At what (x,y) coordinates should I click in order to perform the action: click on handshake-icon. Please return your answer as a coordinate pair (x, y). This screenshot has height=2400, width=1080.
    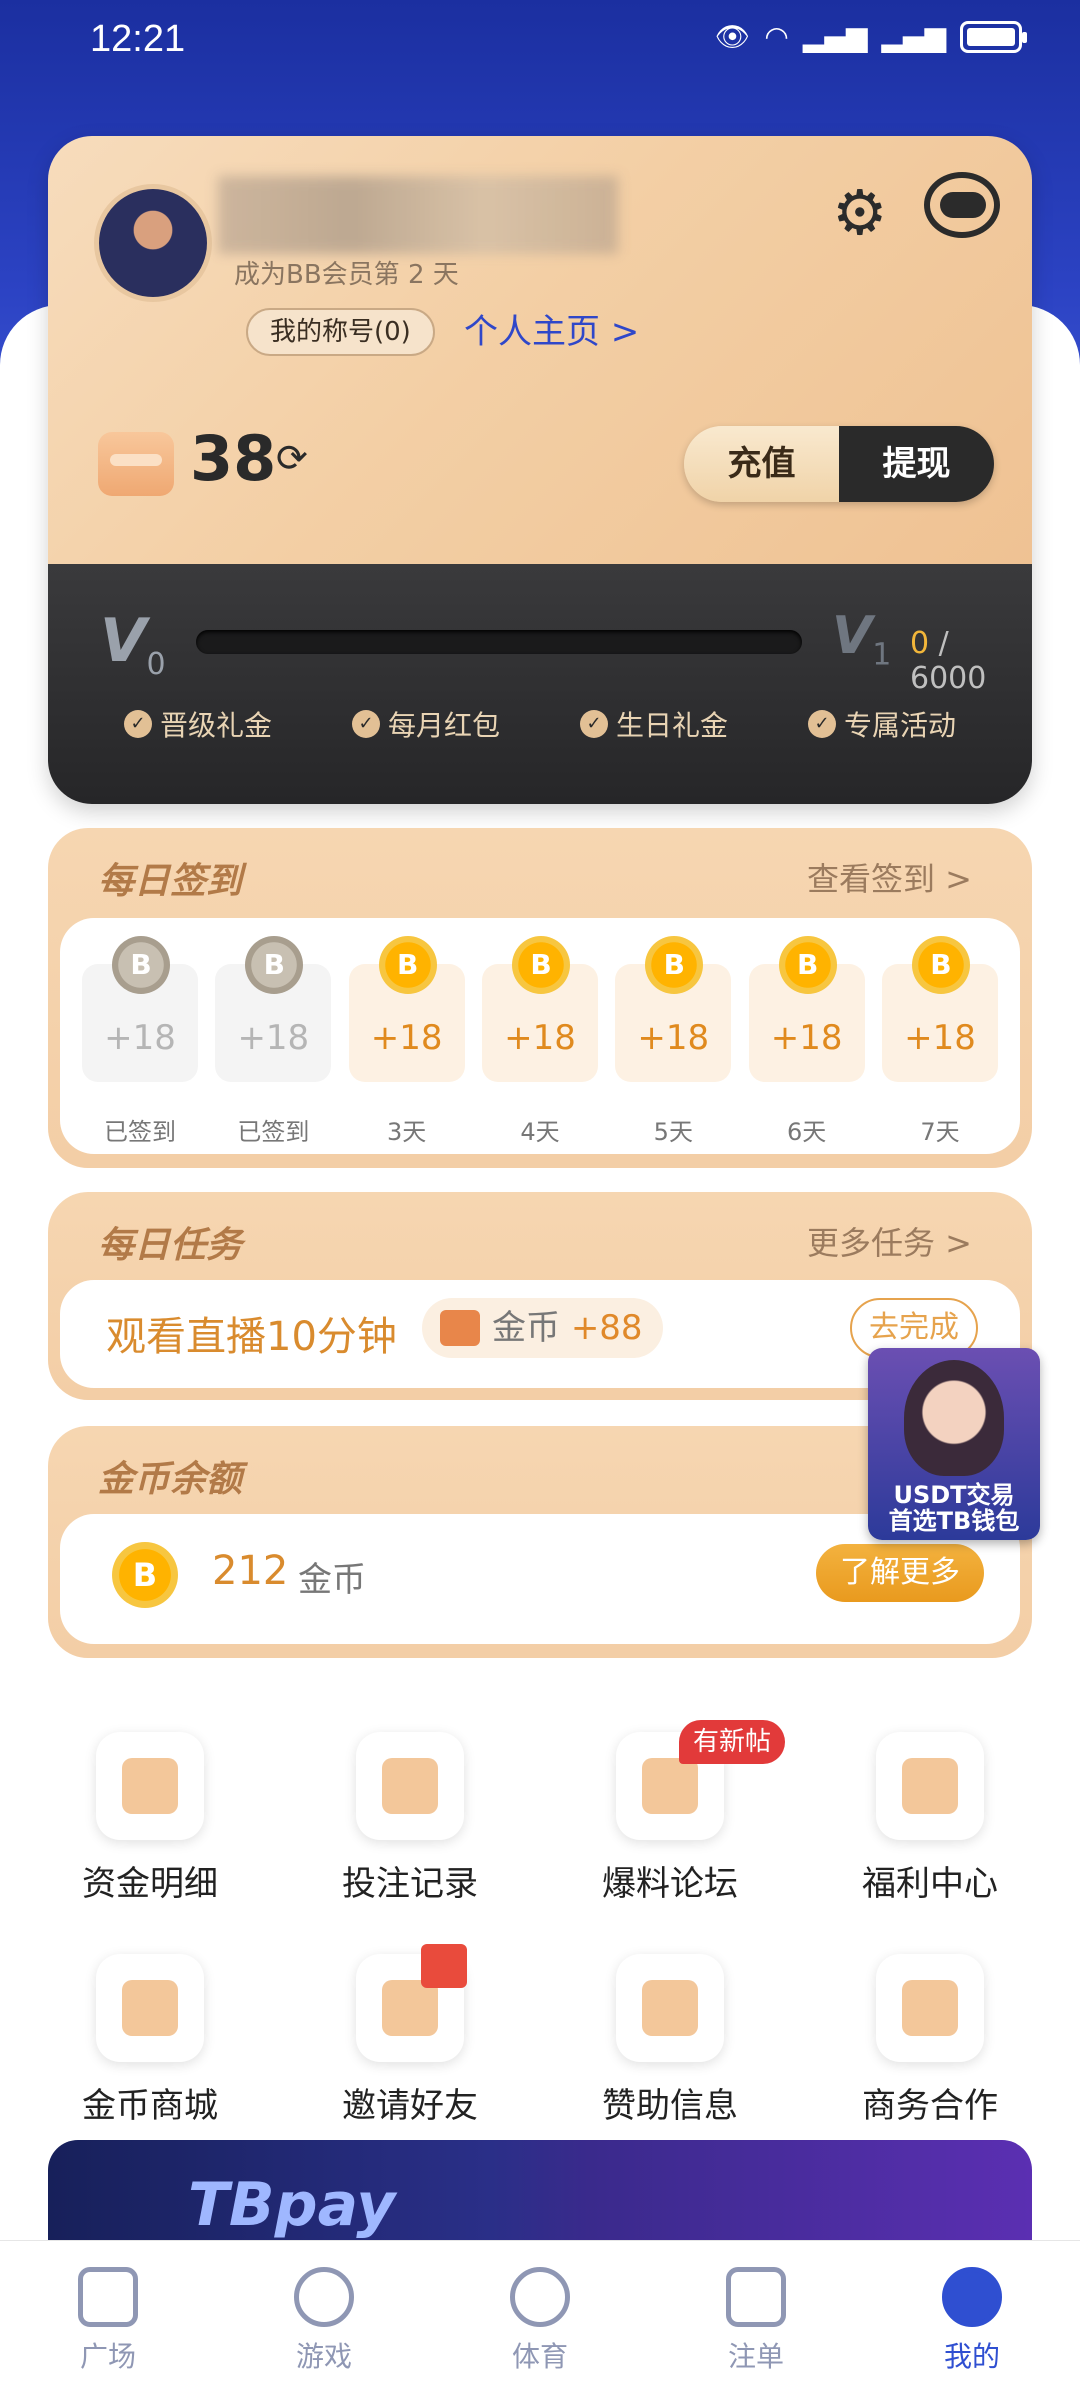
    Looking at the image, I should click on (930, 2008).